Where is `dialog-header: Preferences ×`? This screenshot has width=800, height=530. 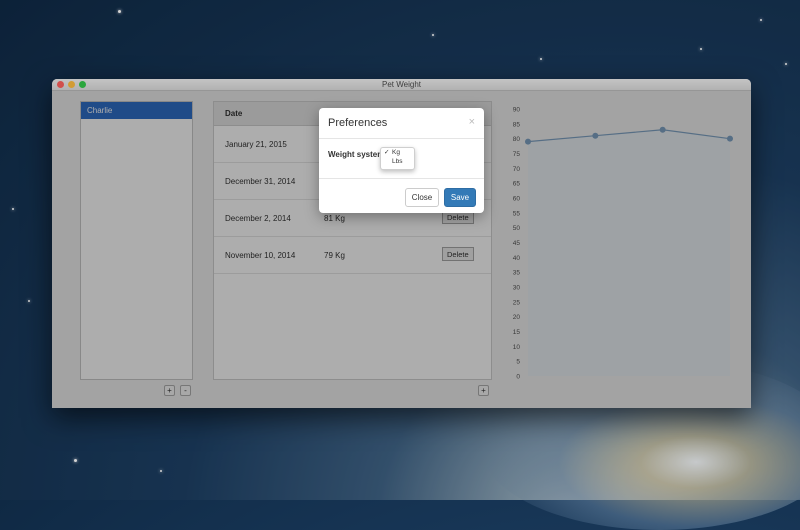
dialog-header: Preferences × is located at coordinates (401, 123).